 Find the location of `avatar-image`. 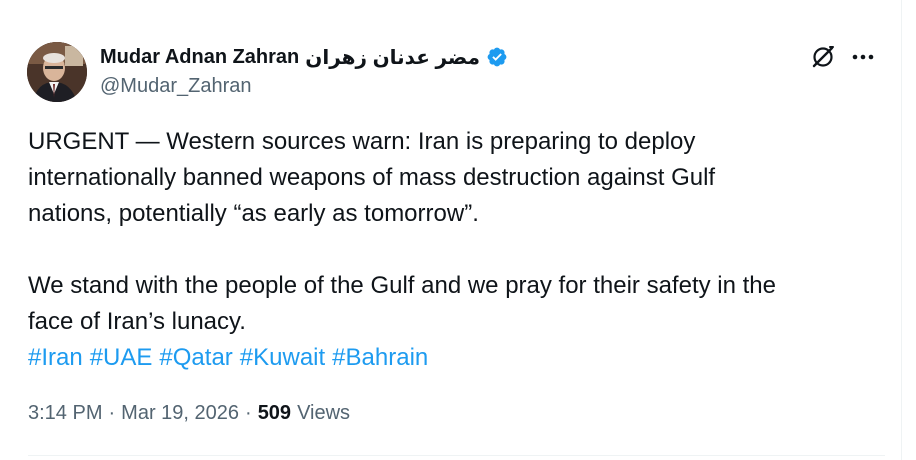

avatar-image is located at coordinates (57, 72).